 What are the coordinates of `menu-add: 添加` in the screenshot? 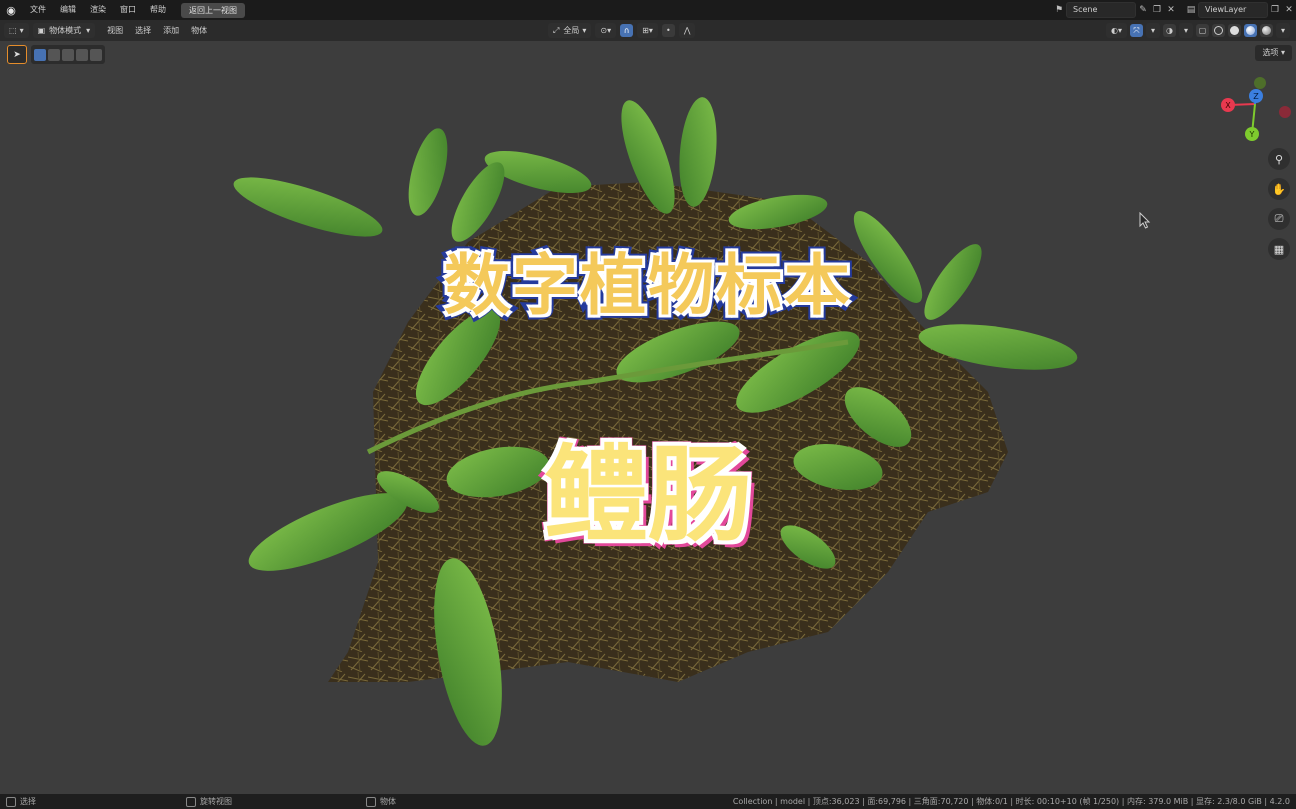 It's located at (171, 30).